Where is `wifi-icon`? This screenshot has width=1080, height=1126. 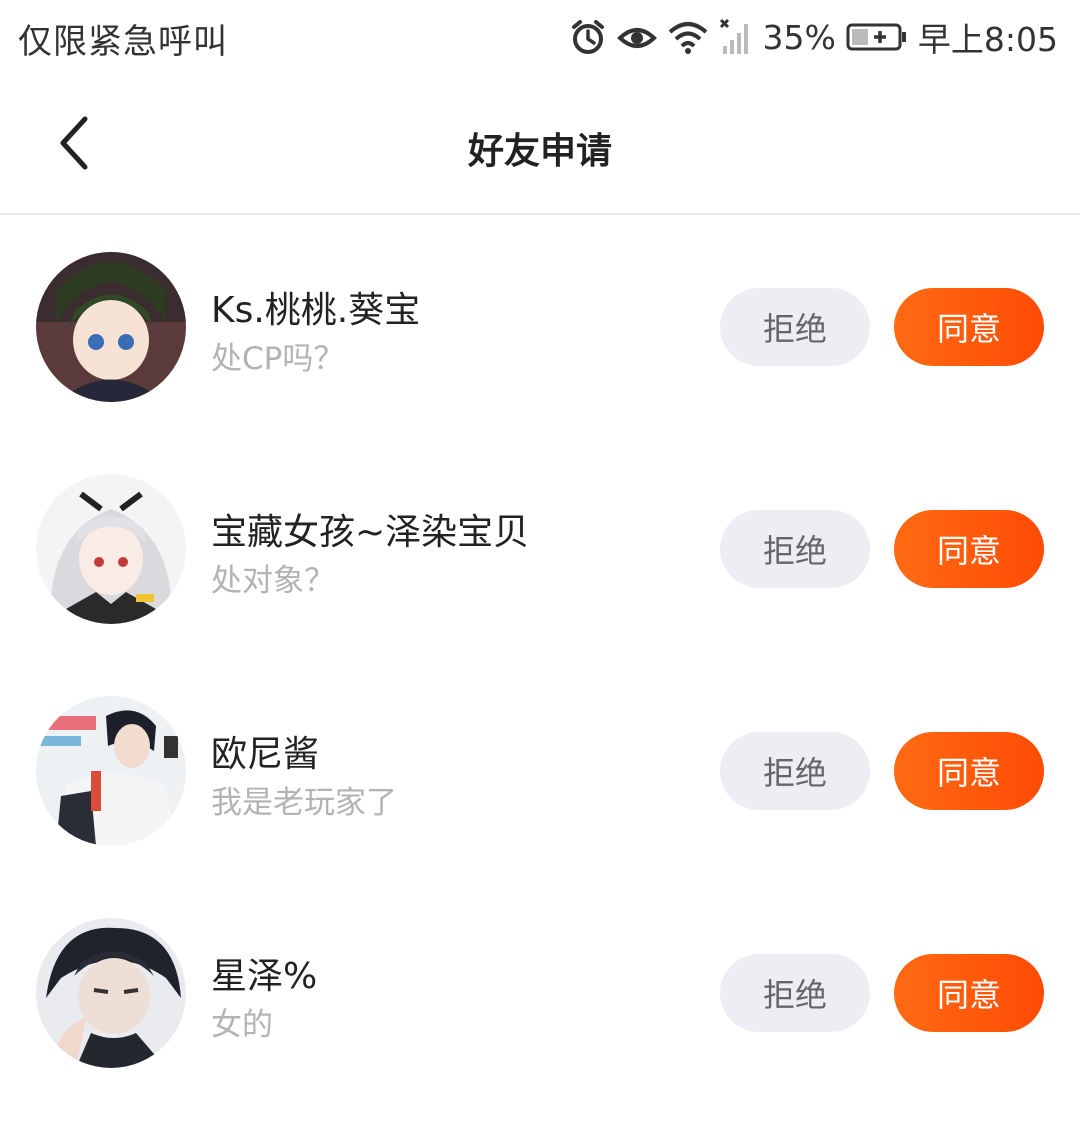
wifi-icon is located at coordinates (688, 37).